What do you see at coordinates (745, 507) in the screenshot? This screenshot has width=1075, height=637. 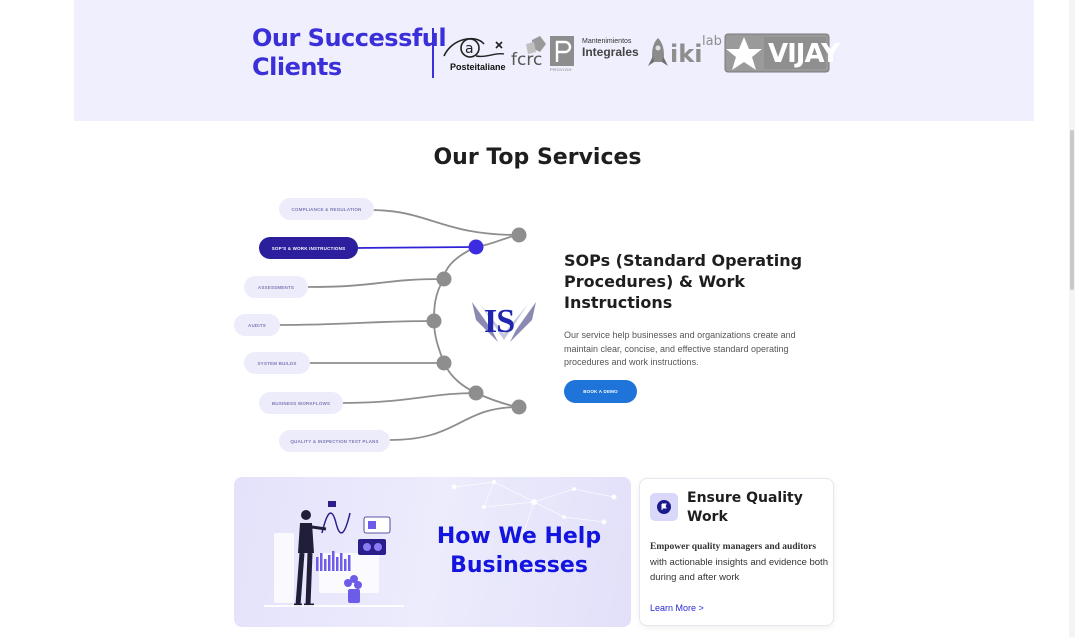 I see `ensure-quality-title: Ensure Quality Work` at bounding box center [745, 507].